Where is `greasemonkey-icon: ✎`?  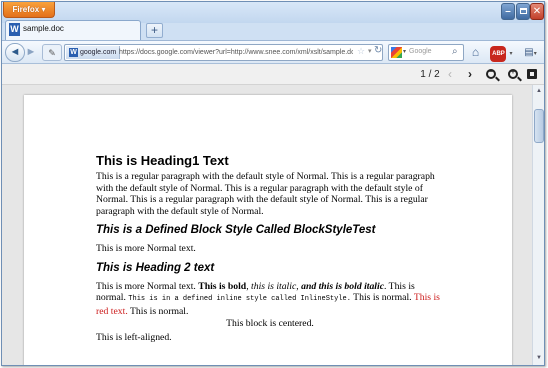
greasemonkey-icon: ✎ is located at coordinates (52, 52).